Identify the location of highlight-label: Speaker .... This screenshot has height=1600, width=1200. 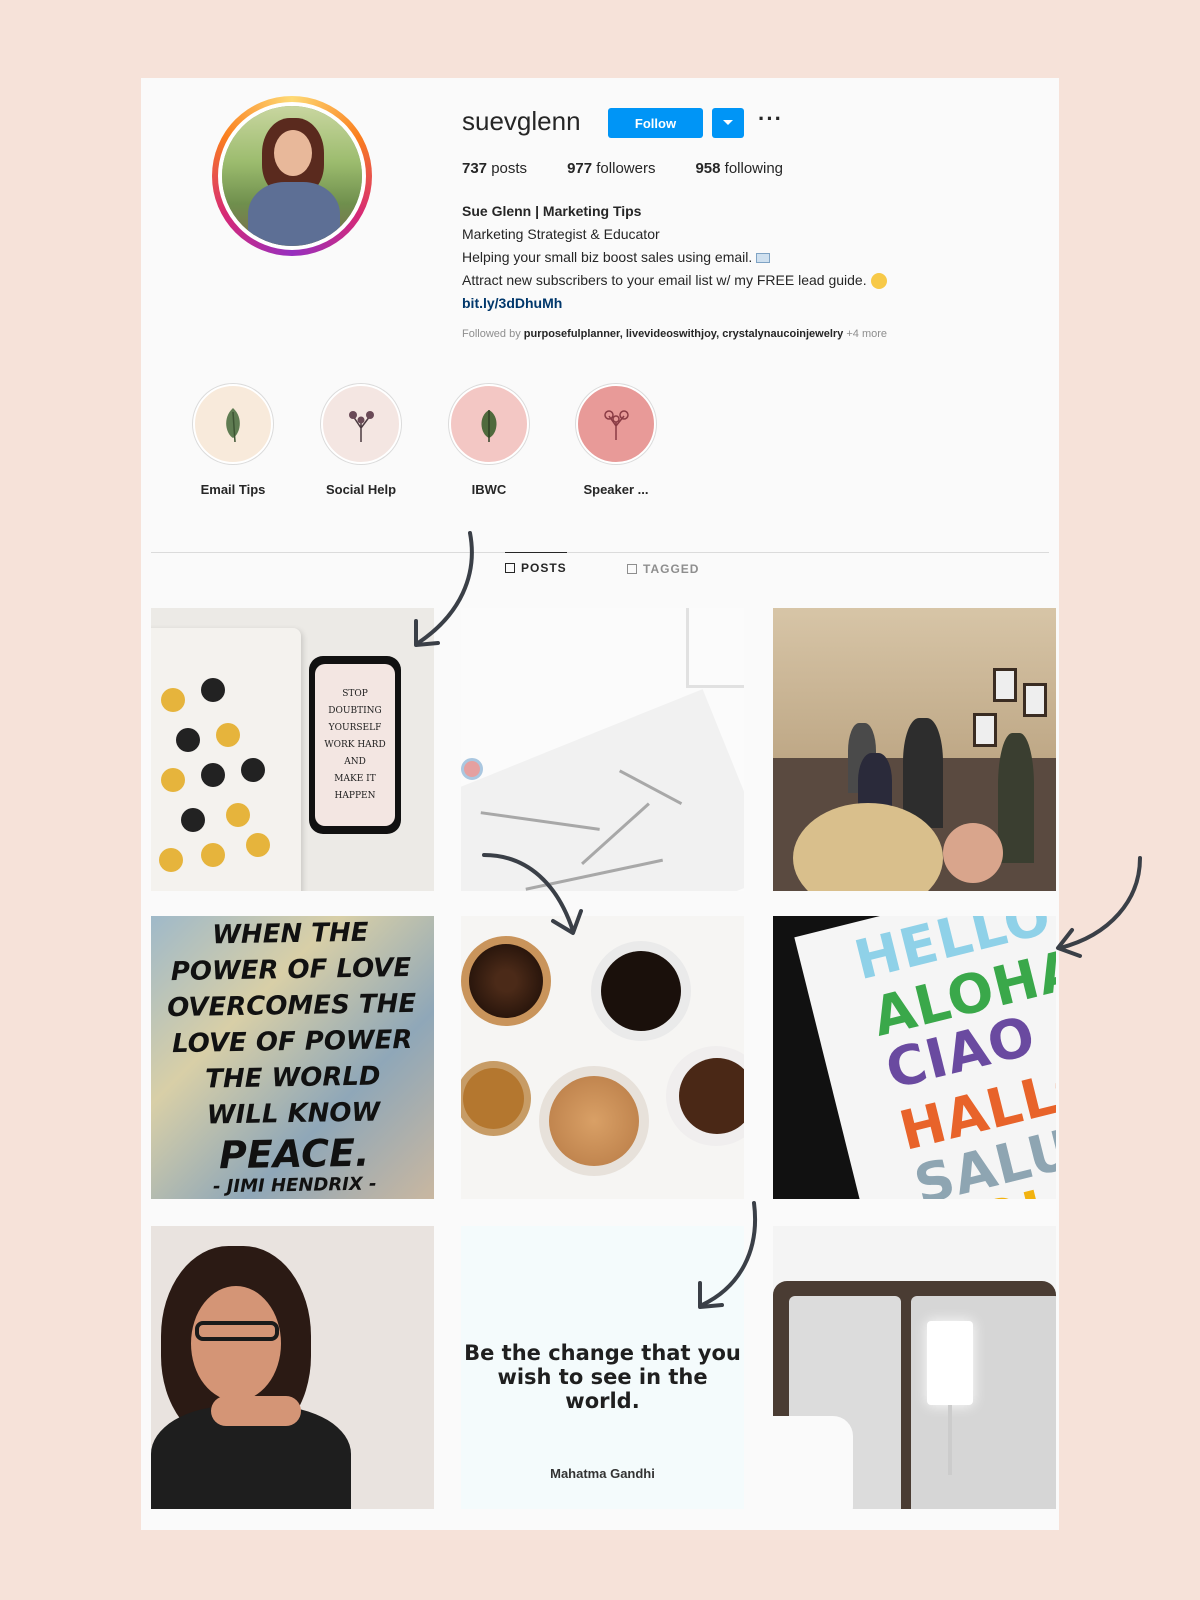
(616, 489).